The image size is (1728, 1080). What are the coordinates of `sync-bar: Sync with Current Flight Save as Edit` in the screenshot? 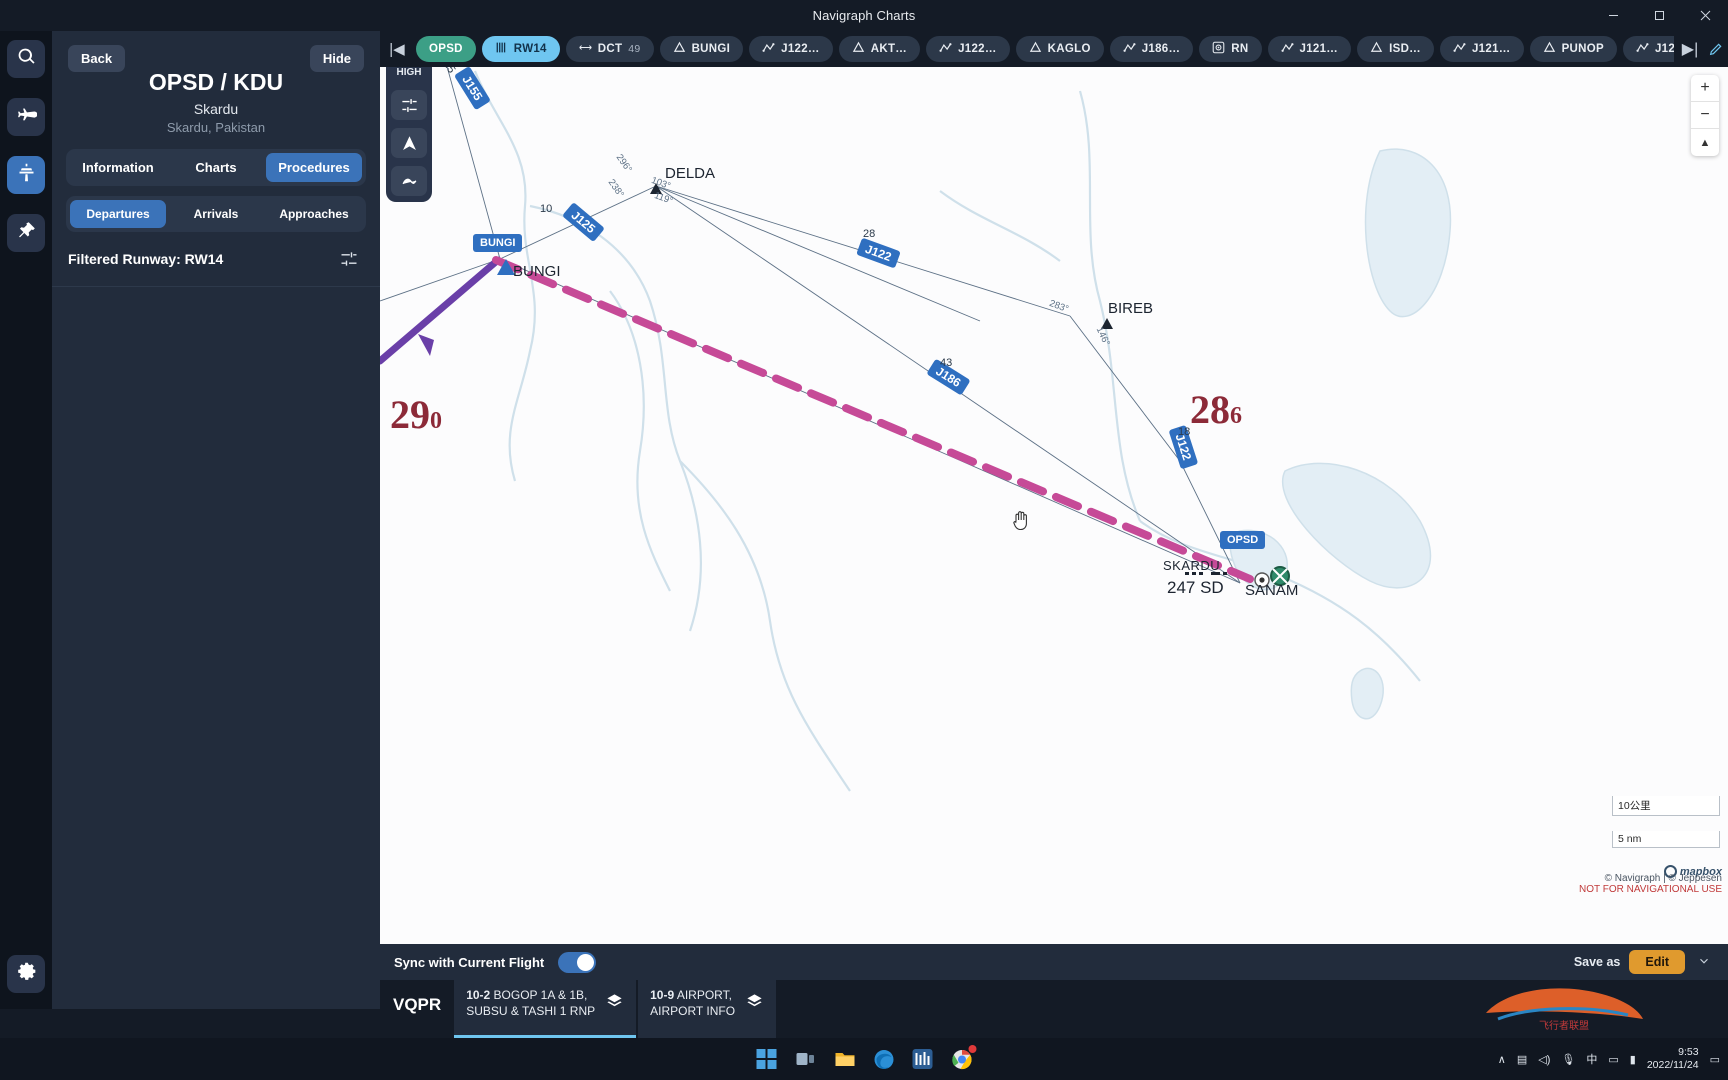 It's located at (1054, 962).